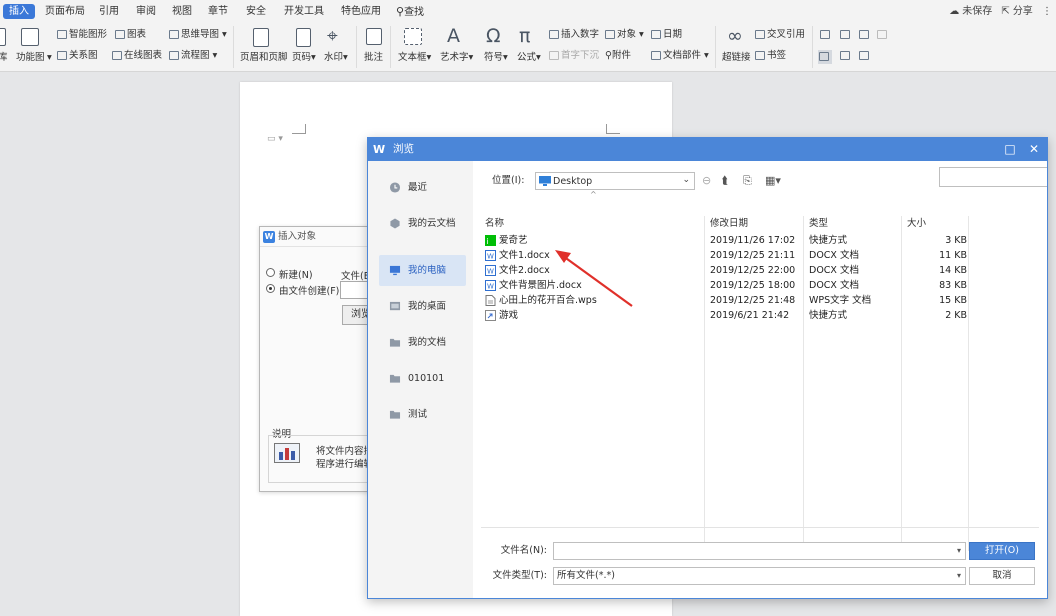  What do you see at coordinates (296, 274) in the screenshot?
I see `new-option-label: 新建(N)` at bounding box center [296, 274].